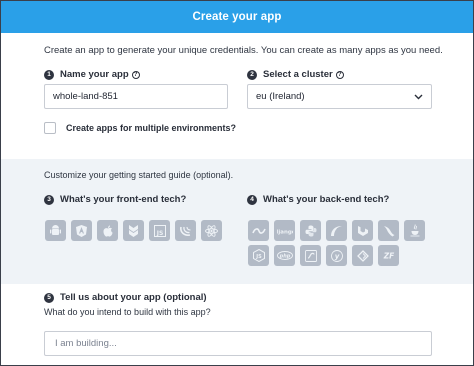 This screenshot has height=366, width=474. What do you see at coordinates (133, 297) in the screenshot?
I see `step-label: Tell us about your app (optional)` at bounding box center [133, 297].